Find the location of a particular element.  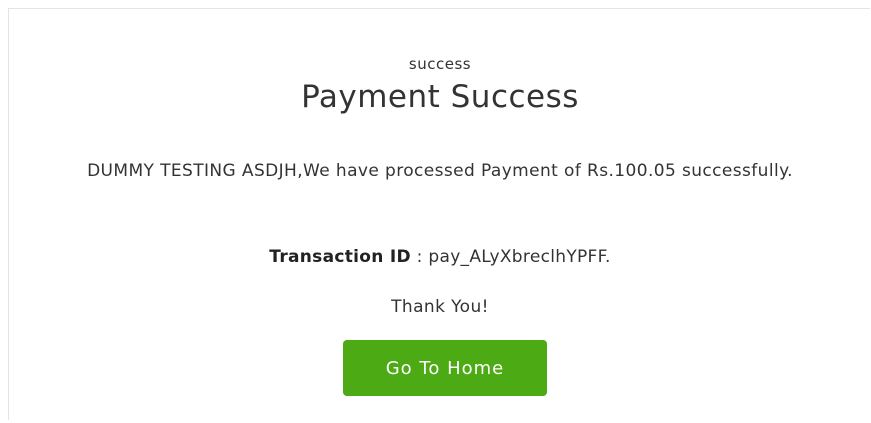

status-label: success is located at coordinates (440, 64).